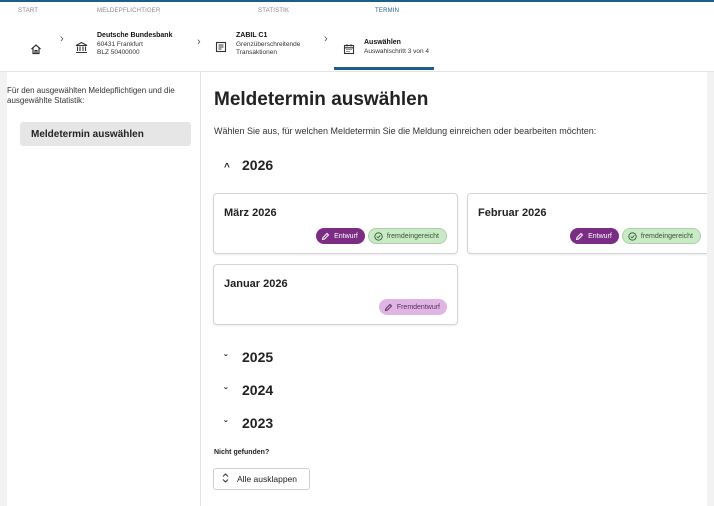  I want to click on status-badges: Fremdentwurf, so click(412, 307).